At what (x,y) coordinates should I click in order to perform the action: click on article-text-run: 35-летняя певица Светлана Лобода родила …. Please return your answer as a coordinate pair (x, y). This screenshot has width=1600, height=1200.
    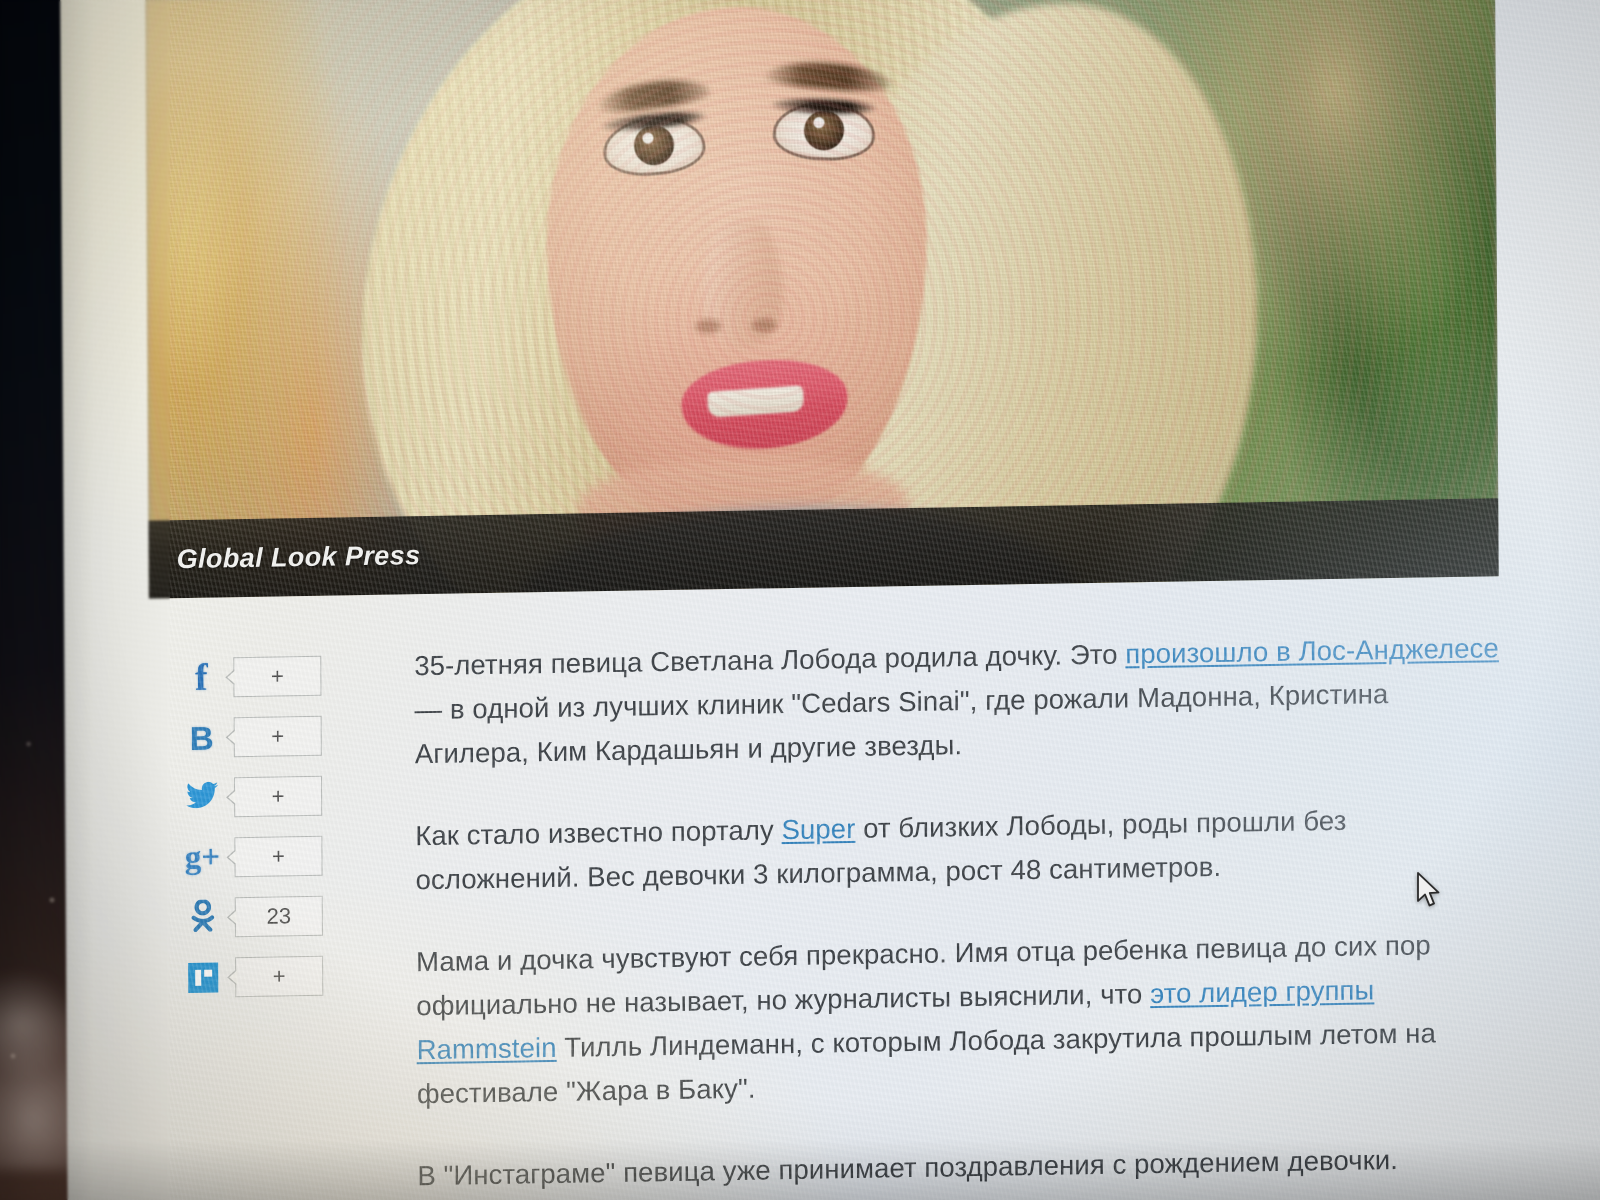
    Looking at the image, I should click on (770, 660).